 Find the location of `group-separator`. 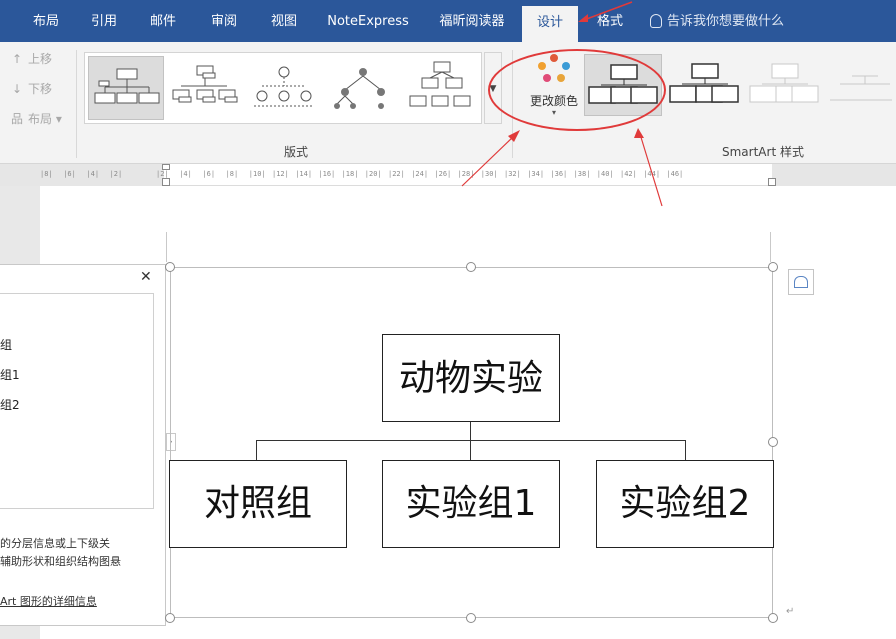

group-separator is located at coordinates (76, 104).